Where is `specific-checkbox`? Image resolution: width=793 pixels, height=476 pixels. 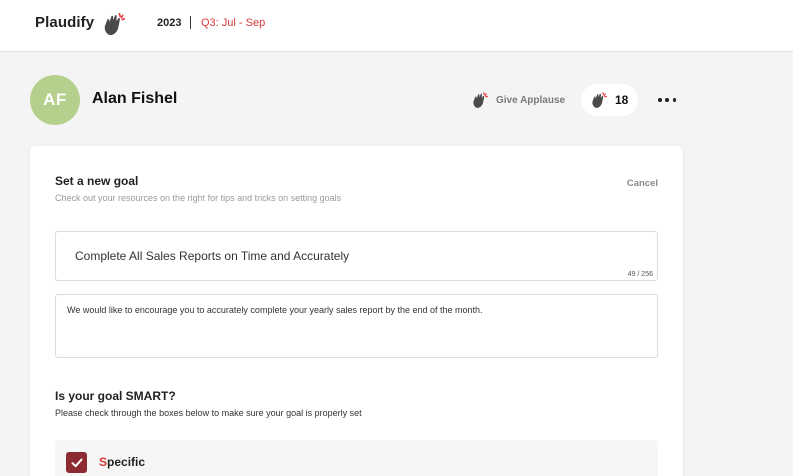
specific-checkbox is located at coordinates (76, 462).